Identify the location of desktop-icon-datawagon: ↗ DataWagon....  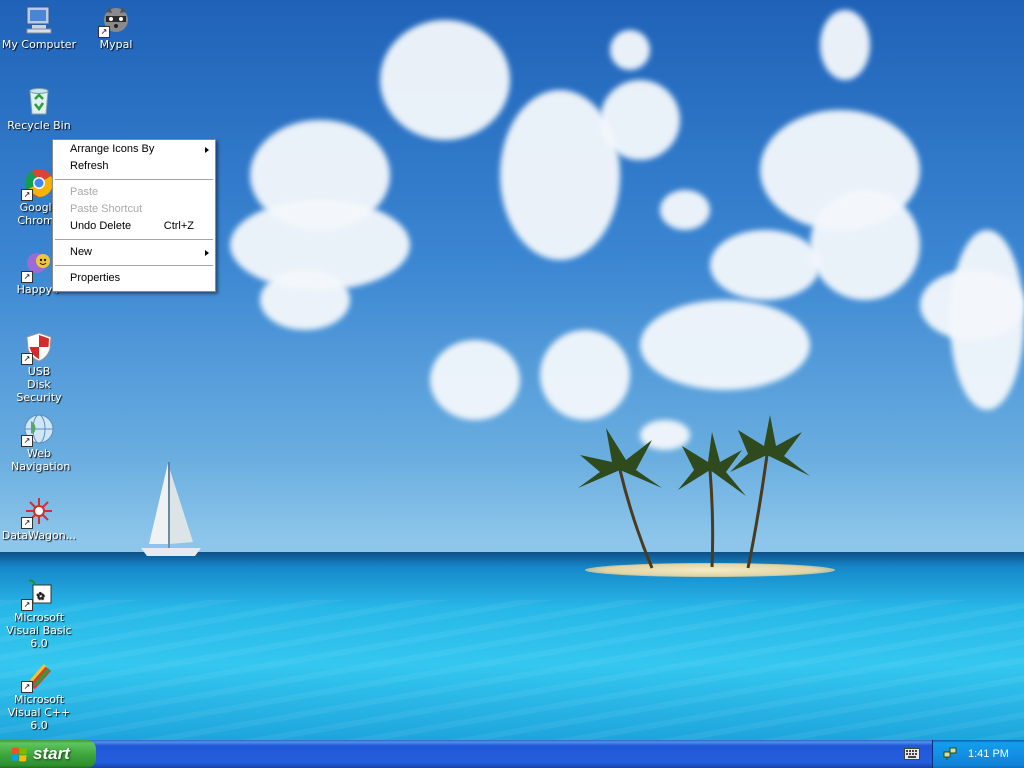
(39, 518).